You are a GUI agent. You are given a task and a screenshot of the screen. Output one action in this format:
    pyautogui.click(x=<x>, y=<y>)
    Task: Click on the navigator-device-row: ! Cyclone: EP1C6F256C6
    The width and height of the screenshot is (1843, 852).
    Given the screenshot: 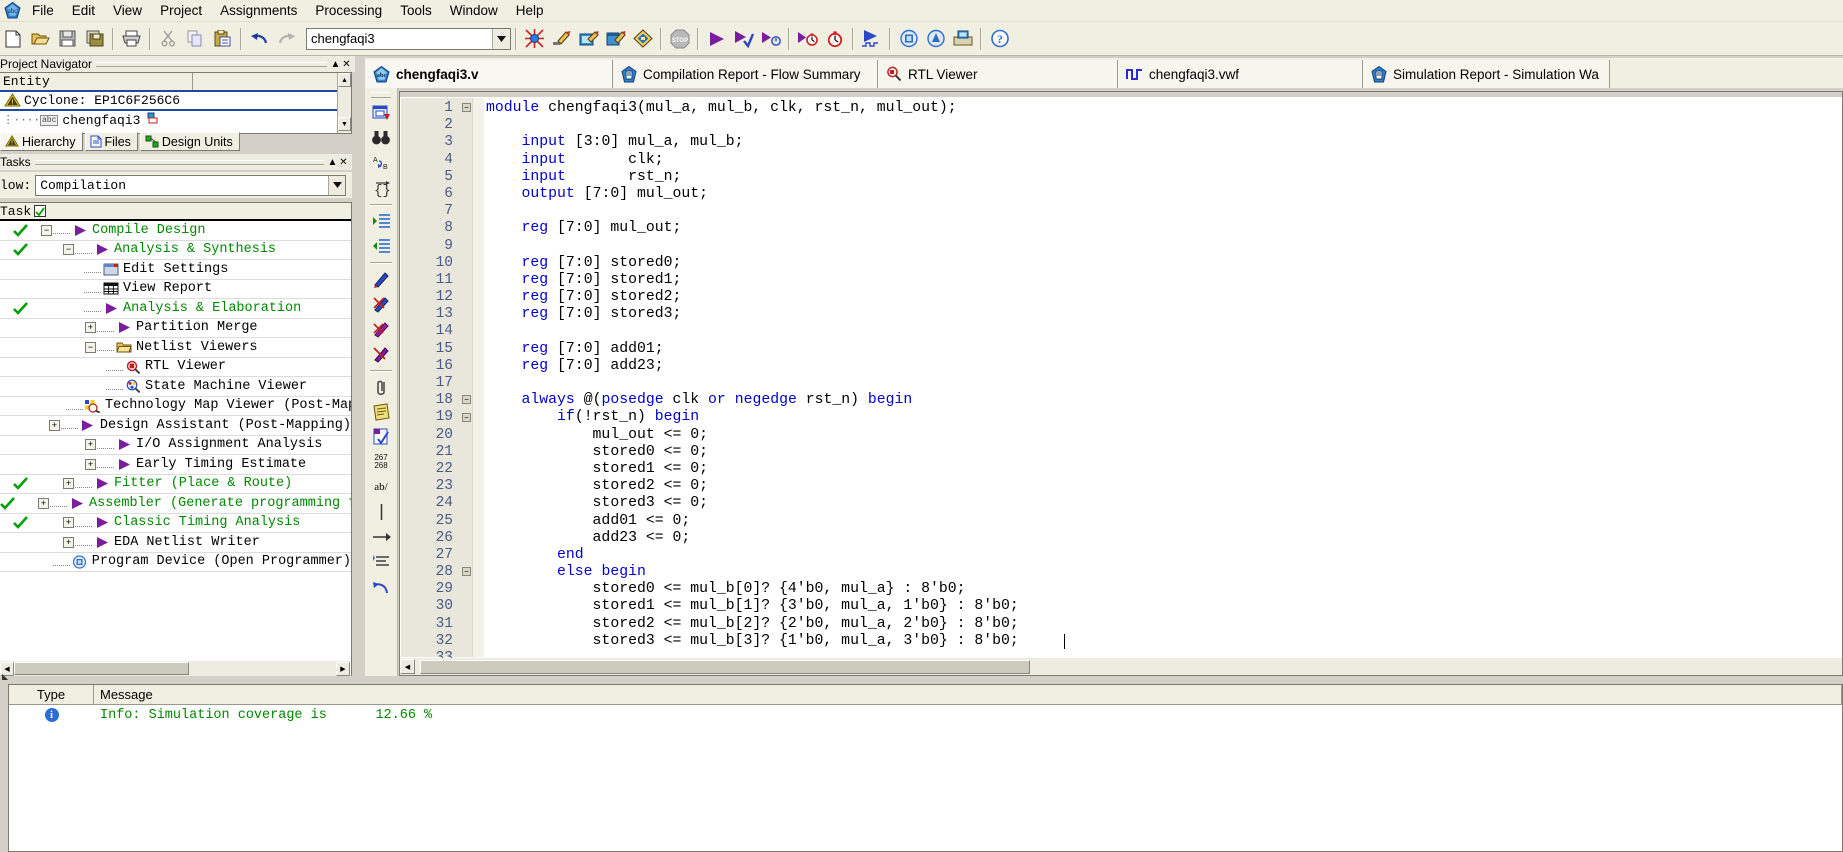 What is the action you would take?
    pyautogui.click(x=175, y=101)
    